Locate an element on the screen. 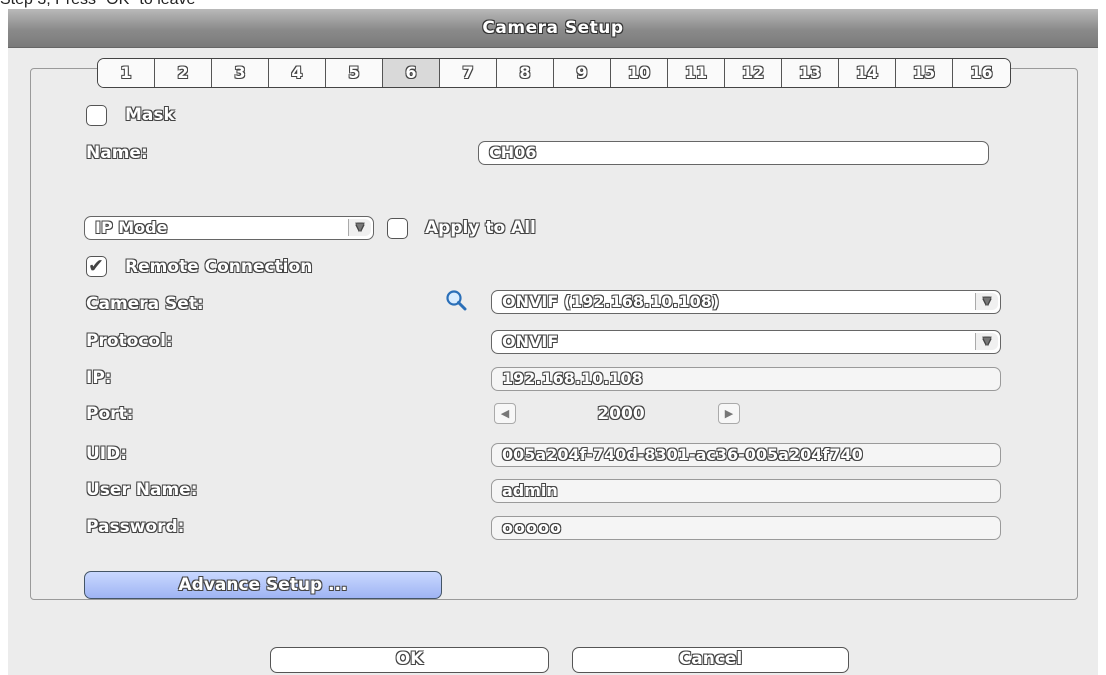 This screenshot has height=675, width=1106. ip-field: 192.168.10.108 is located at coordinates (746, 379).